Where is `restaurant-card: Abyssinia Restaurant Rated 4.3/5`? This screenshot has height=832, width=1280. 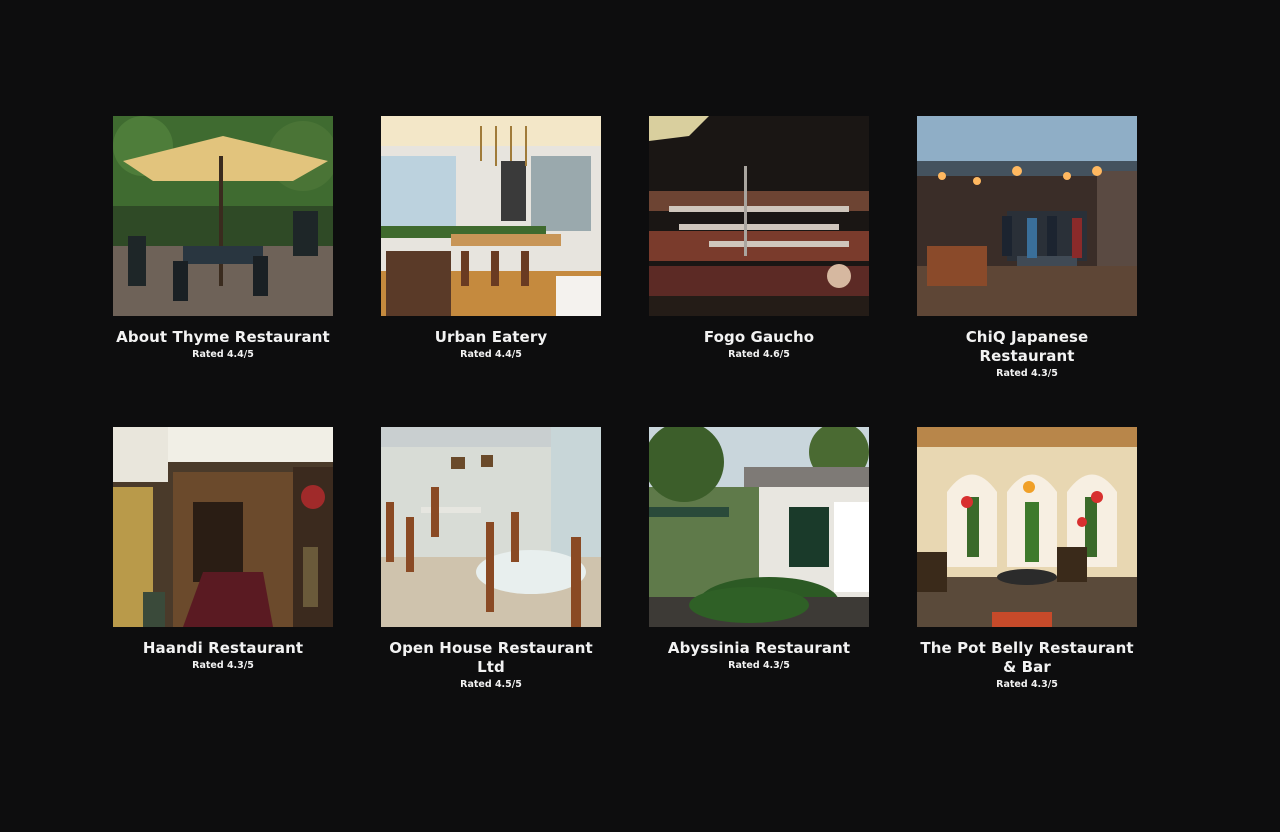 restaurant-card: Abyssinia Restaurant Rated 4.3/5 is located at coordinates (759, 582).